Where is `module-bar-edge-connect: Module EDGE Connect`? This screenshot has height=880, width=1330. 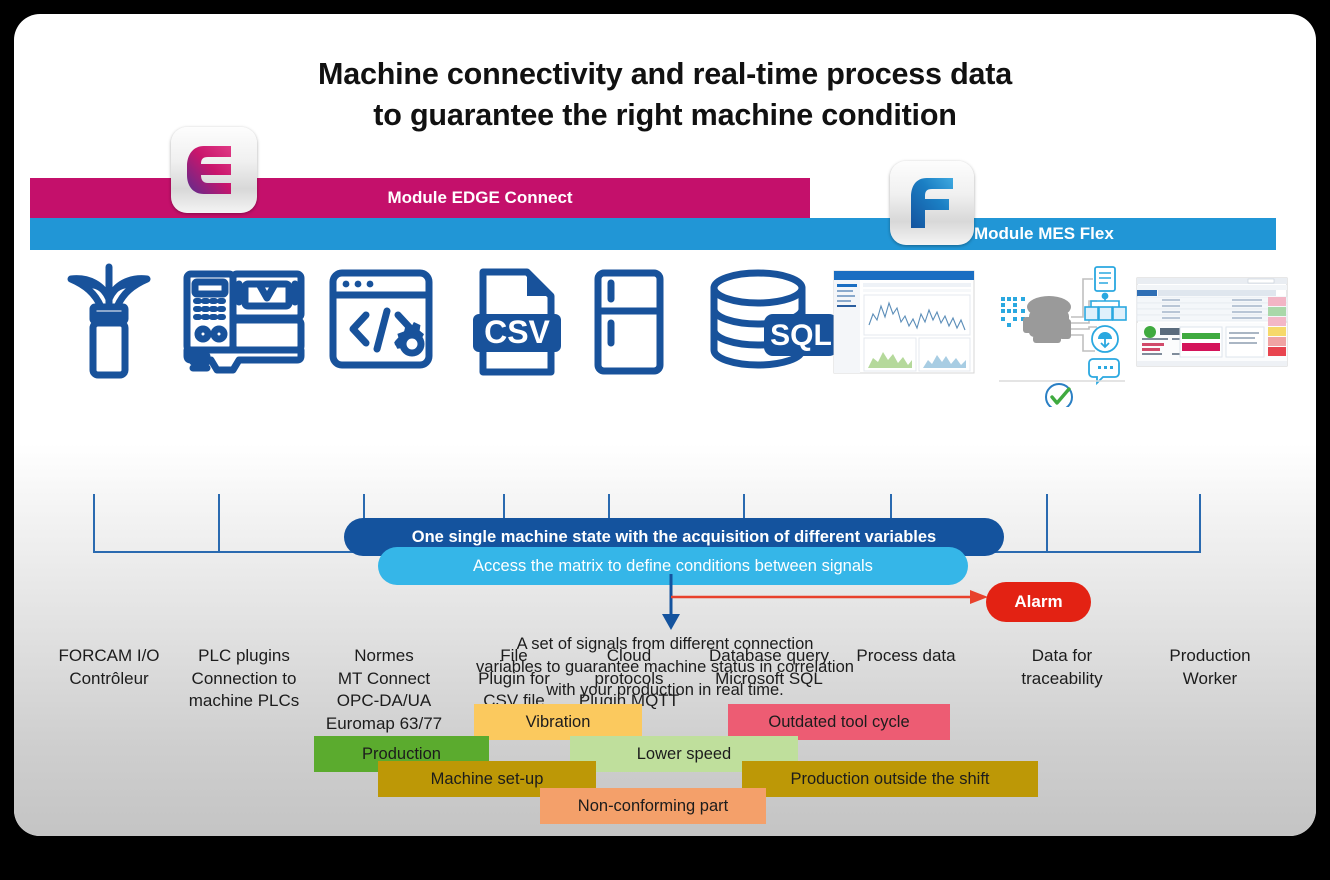 module-bar-edge-connect: Module EDGE Connect is located at coordinates (420, 198).